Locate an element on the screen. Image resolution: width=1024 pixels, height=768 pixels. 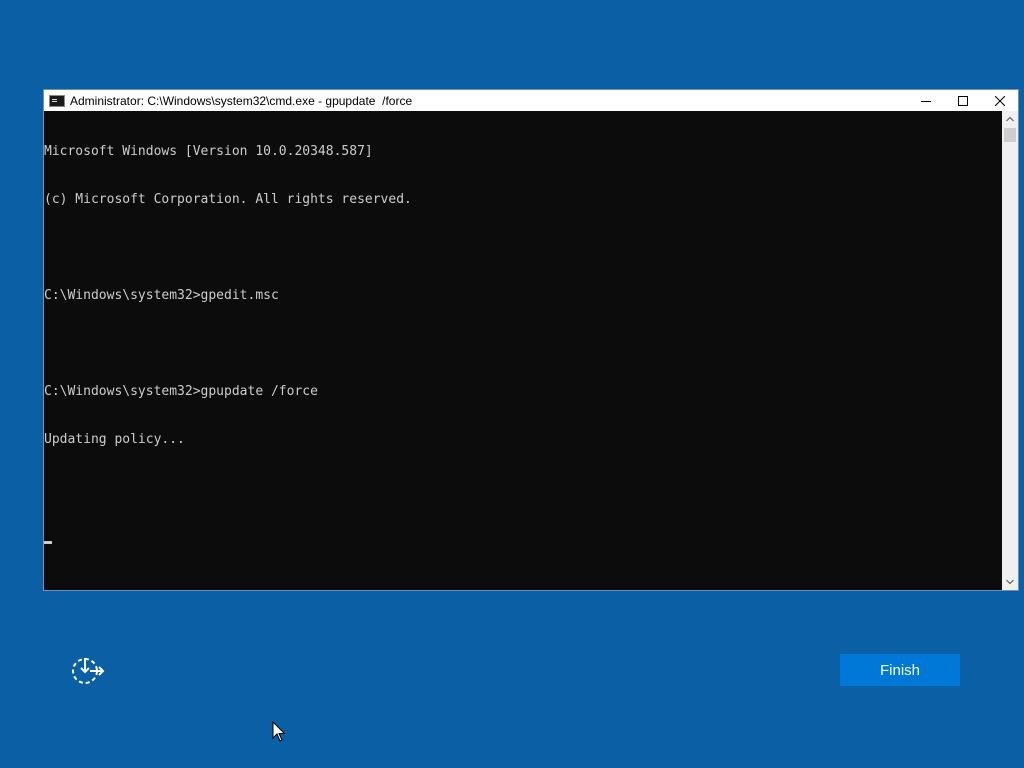
pointer-icon is located at coordinates (279, 731).